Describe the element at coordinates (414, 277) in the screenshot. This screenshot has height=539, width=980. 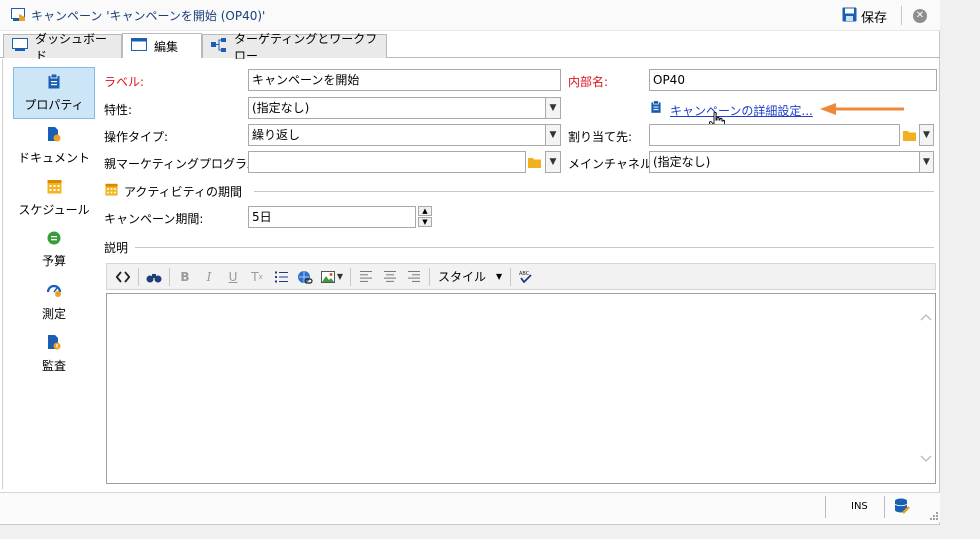
I see `align-right-icon` at that location.